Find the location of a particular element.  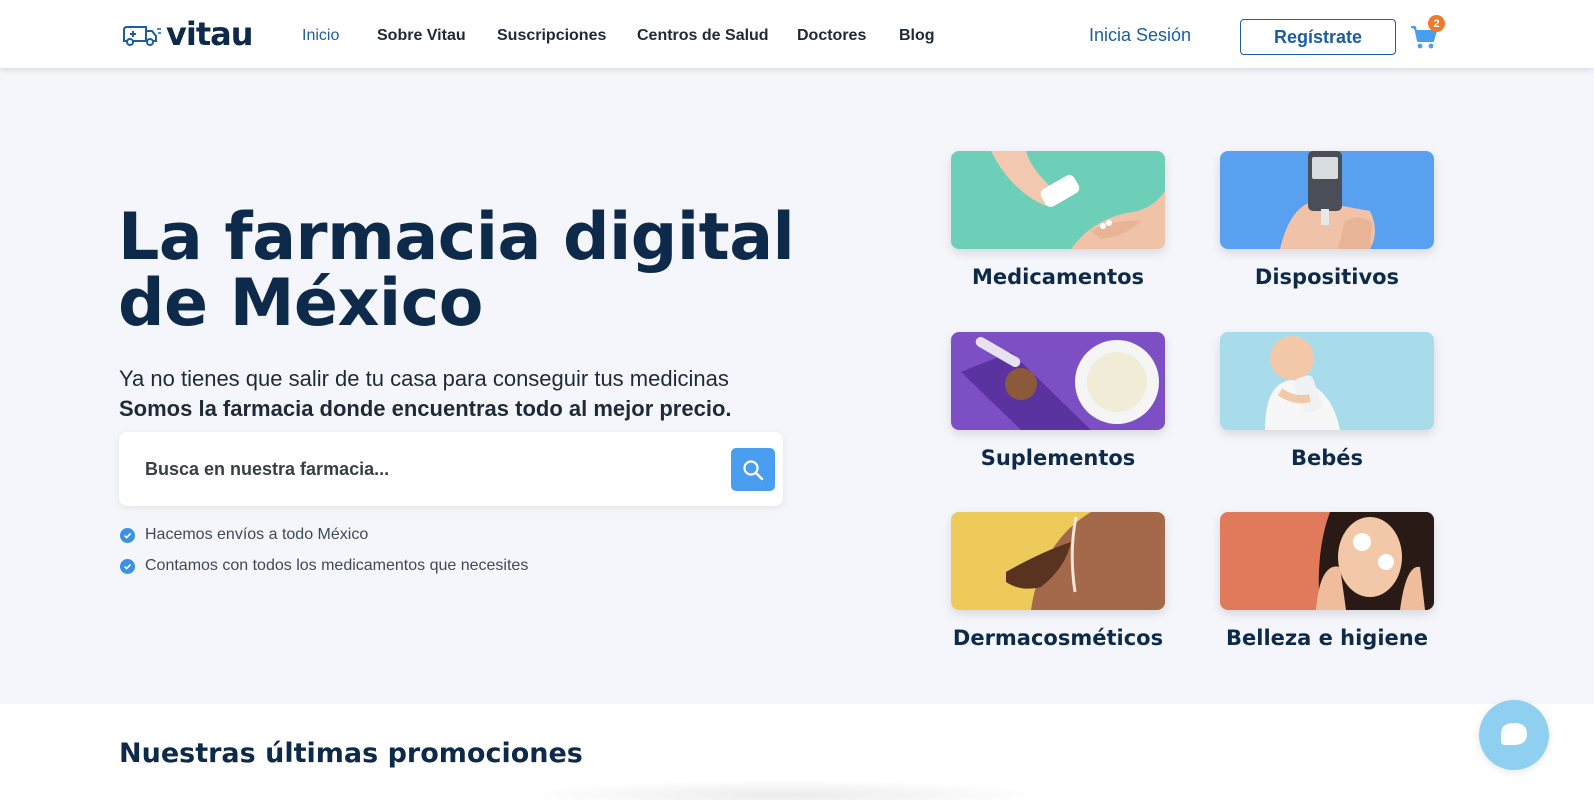

hero-title-line-1: La farmacia digital is located at coordinates (456, 237).